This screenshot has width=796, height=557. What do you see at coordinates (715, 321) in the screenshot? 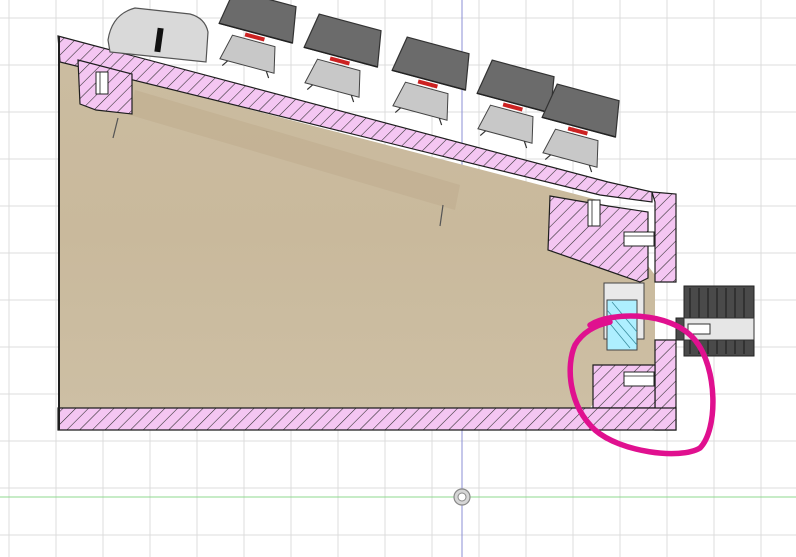
I see `usb-connector` at bounding box center [715, 321].